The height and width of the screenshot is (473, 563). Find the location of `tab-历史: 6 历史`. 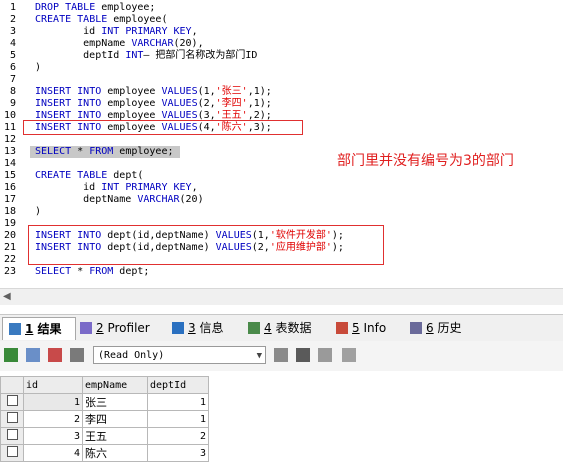

tab-历史: 6 历史 is located at coordinates (440, 328).